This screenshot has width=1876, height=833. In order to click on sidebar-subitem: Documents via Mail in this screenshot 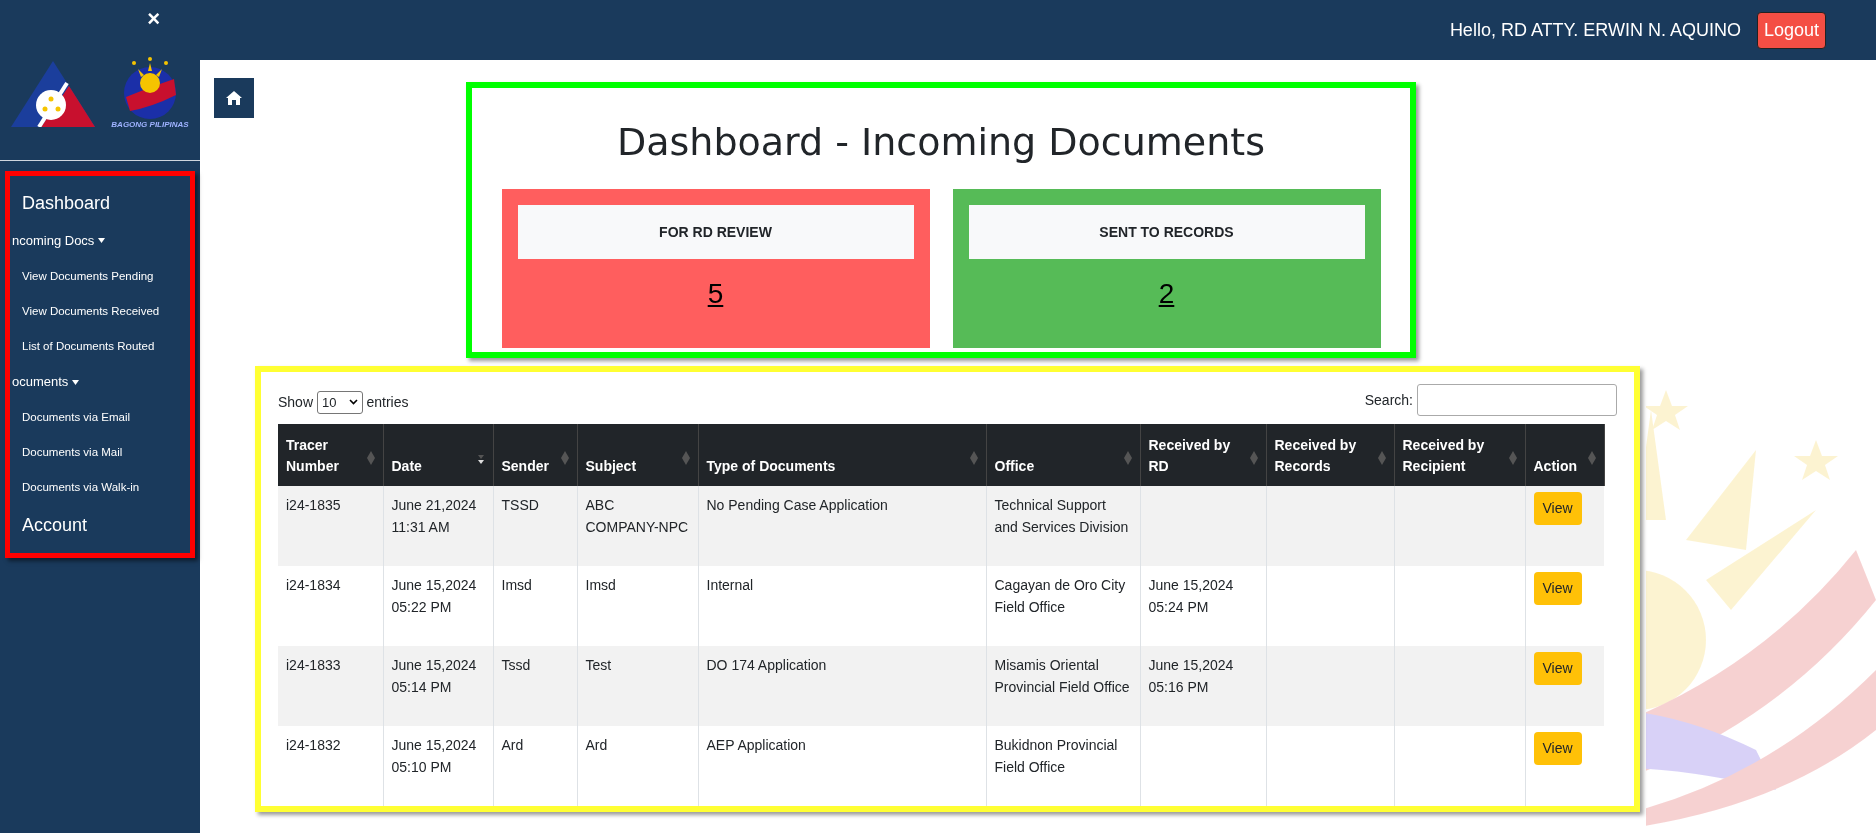, I will do `click(100, 453)`.